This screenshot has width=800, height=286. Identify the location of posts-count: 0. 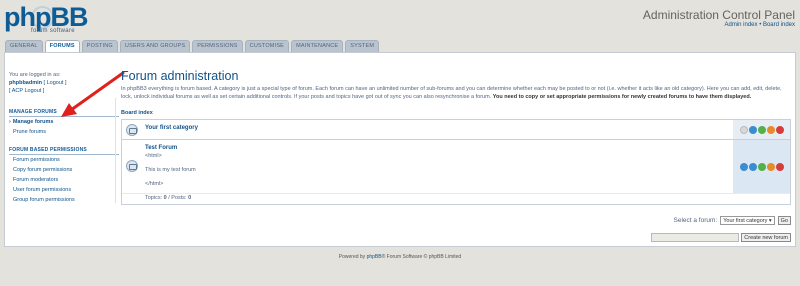
(190, 198).